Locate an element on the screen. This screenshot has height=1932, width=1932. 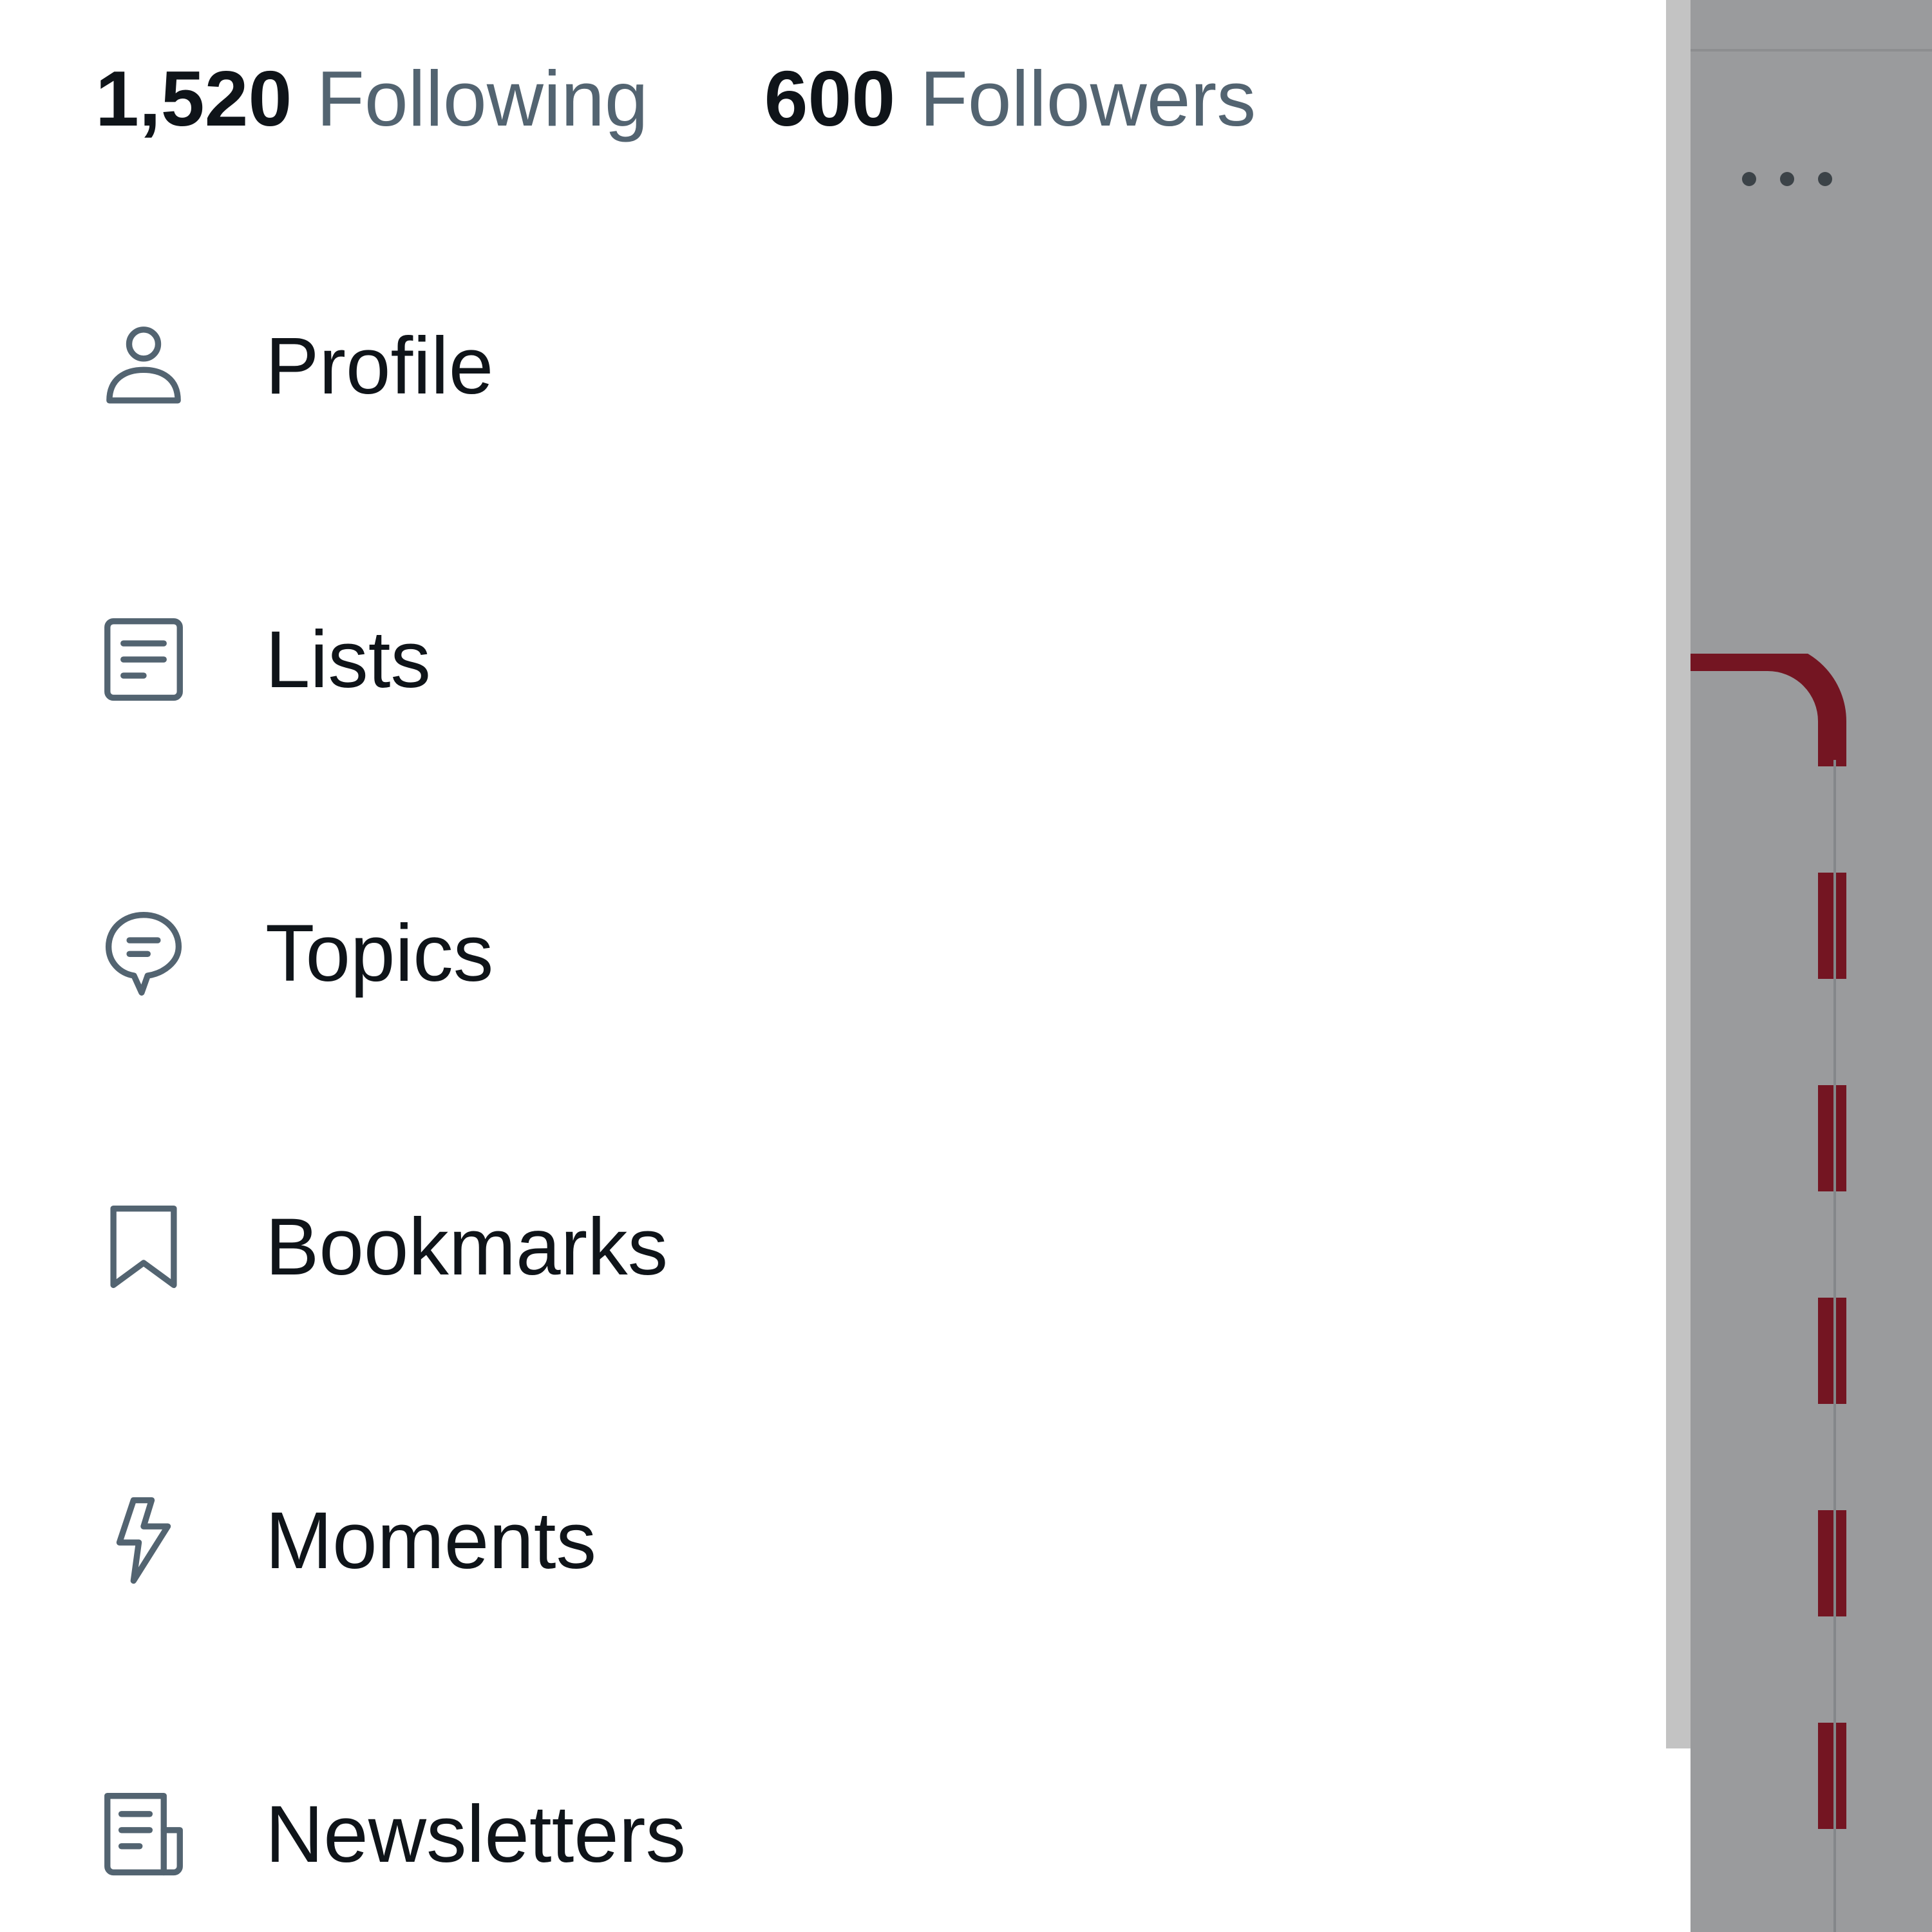
menu-item-bookmarks: Bookmarks is located at coordinates (833, 1247).